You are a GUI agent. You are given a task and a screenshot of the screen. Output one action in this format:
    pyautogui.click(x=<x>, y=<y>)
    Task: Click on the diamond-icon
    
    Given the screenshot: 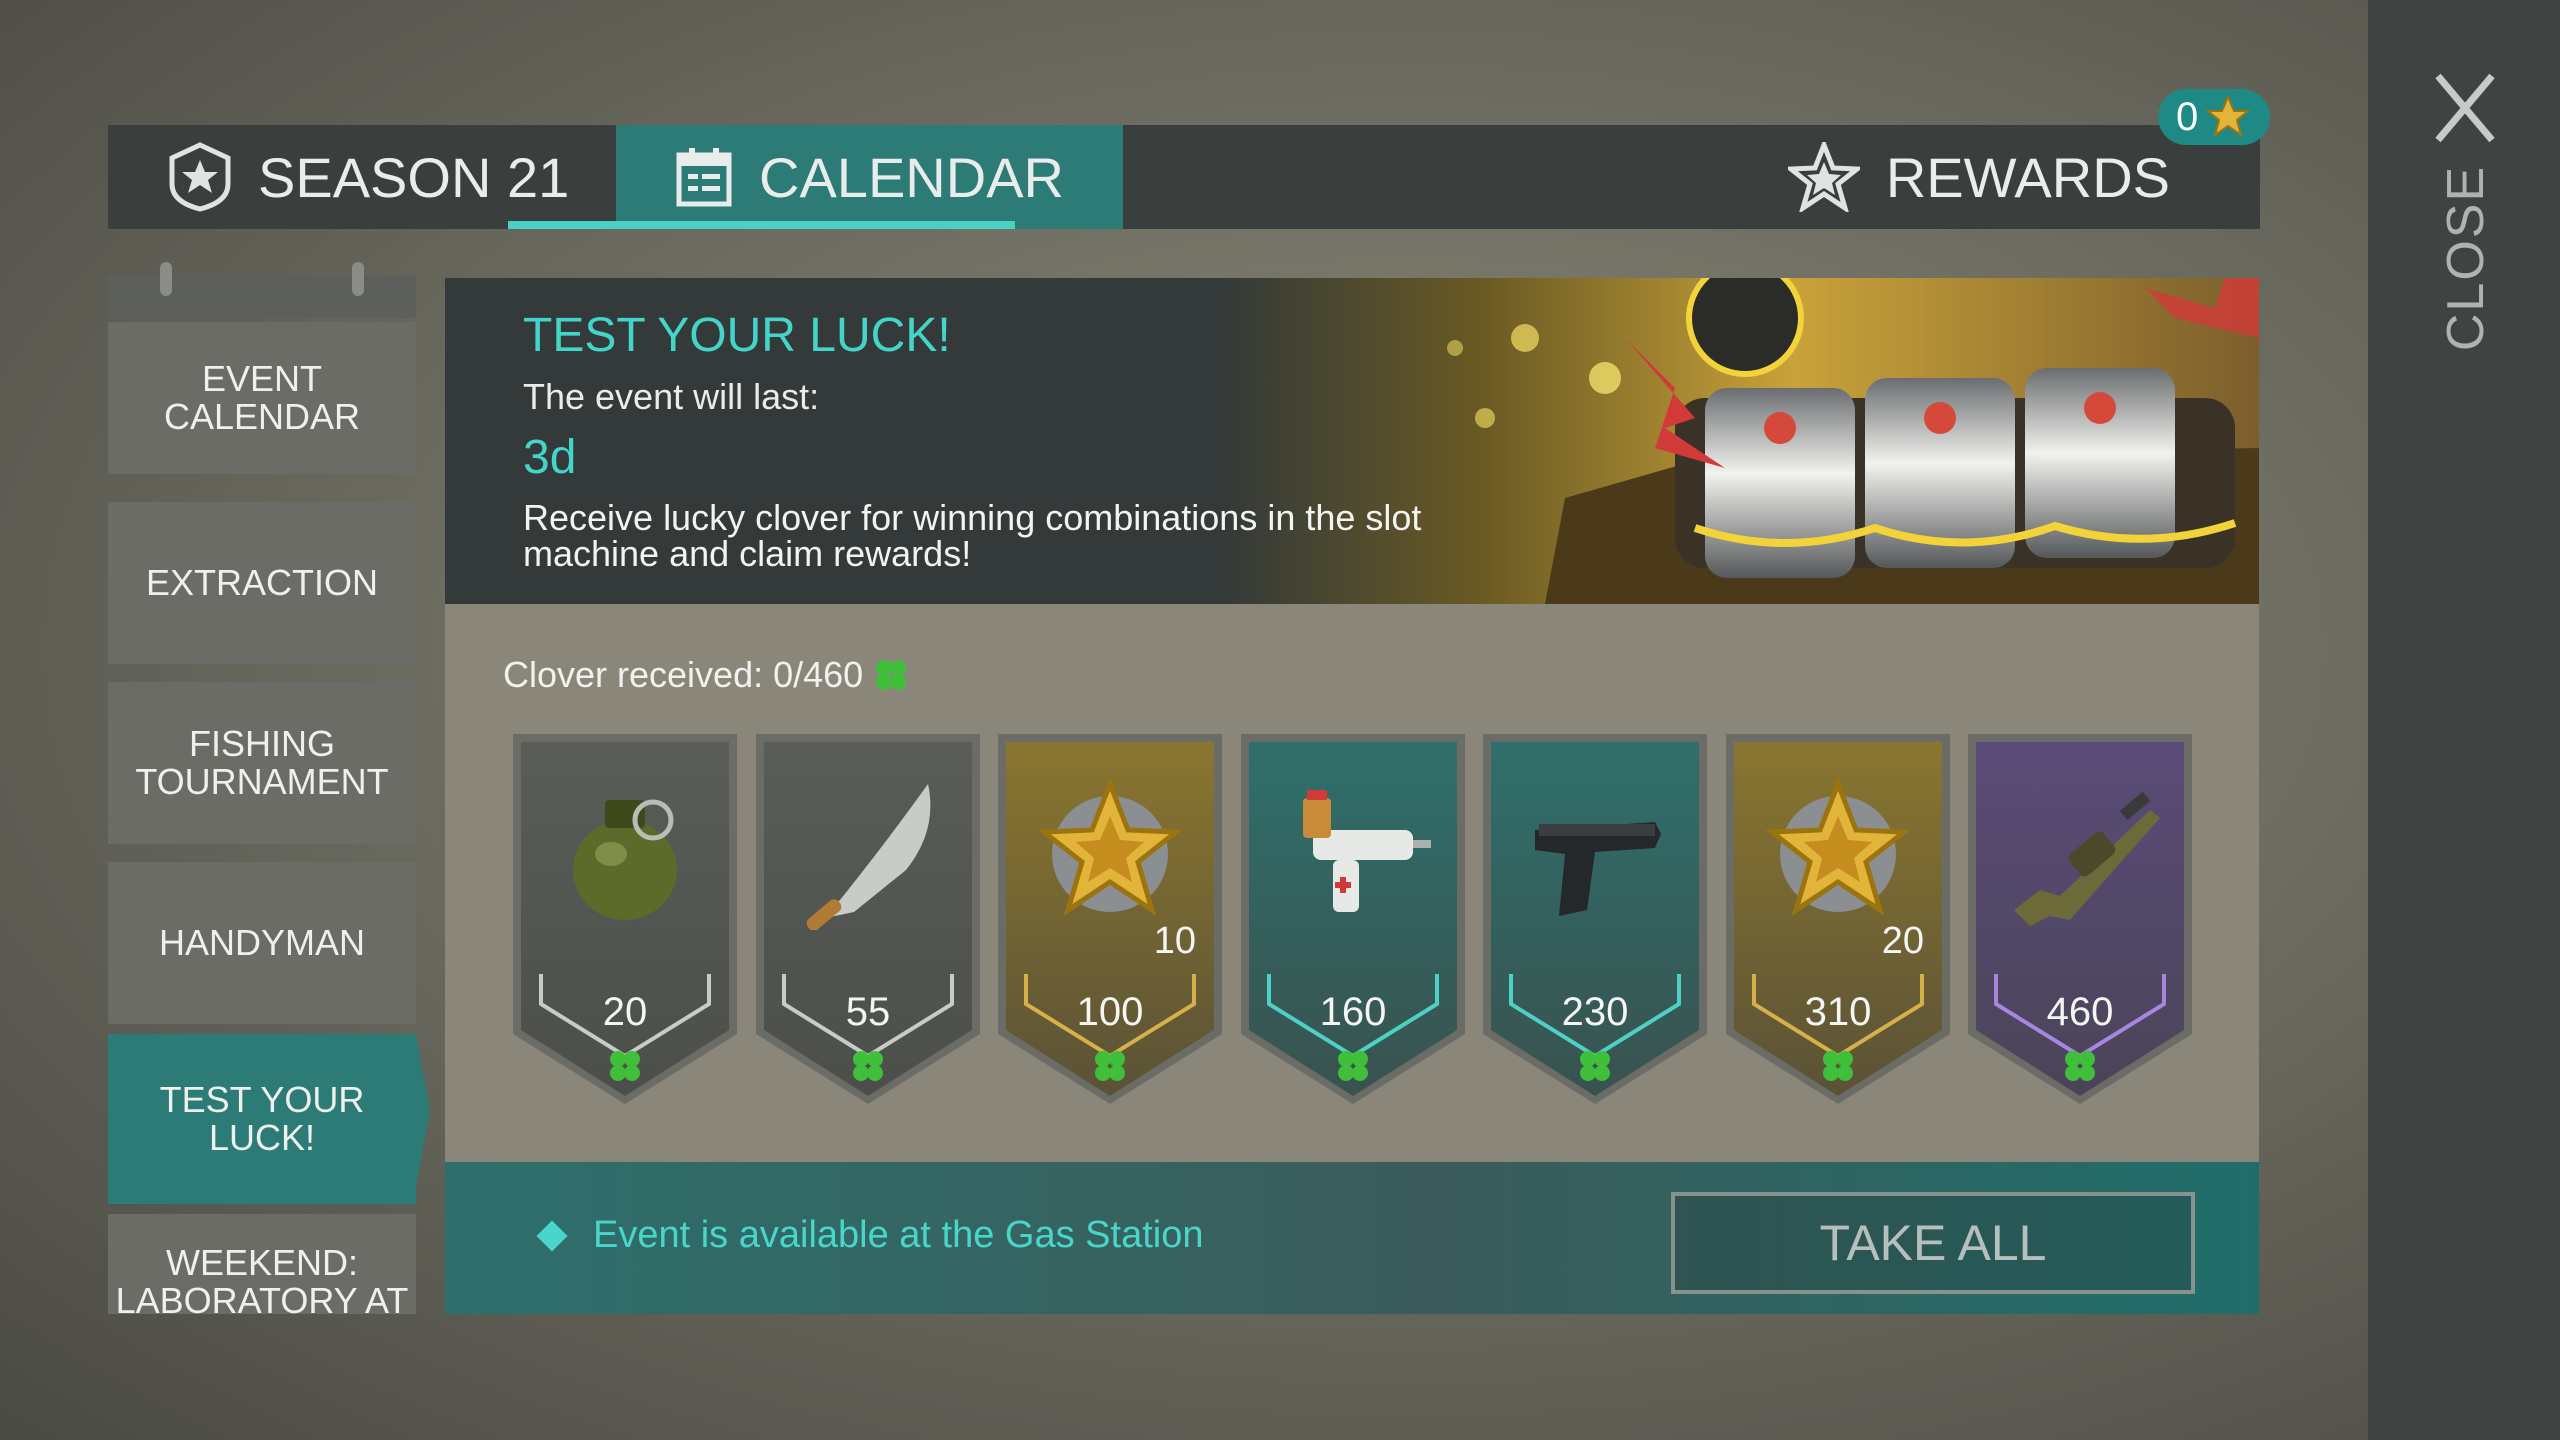 What is the action you would take?
    pyautogui.click(x=552, y=1235)
    